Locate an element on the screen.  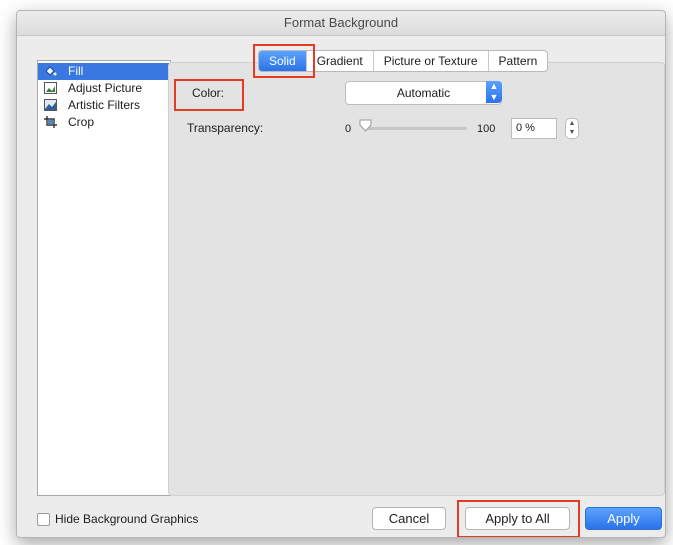
sidebar-item-adjust-picture: Adjust Picture is located at coordinates (104, 88).